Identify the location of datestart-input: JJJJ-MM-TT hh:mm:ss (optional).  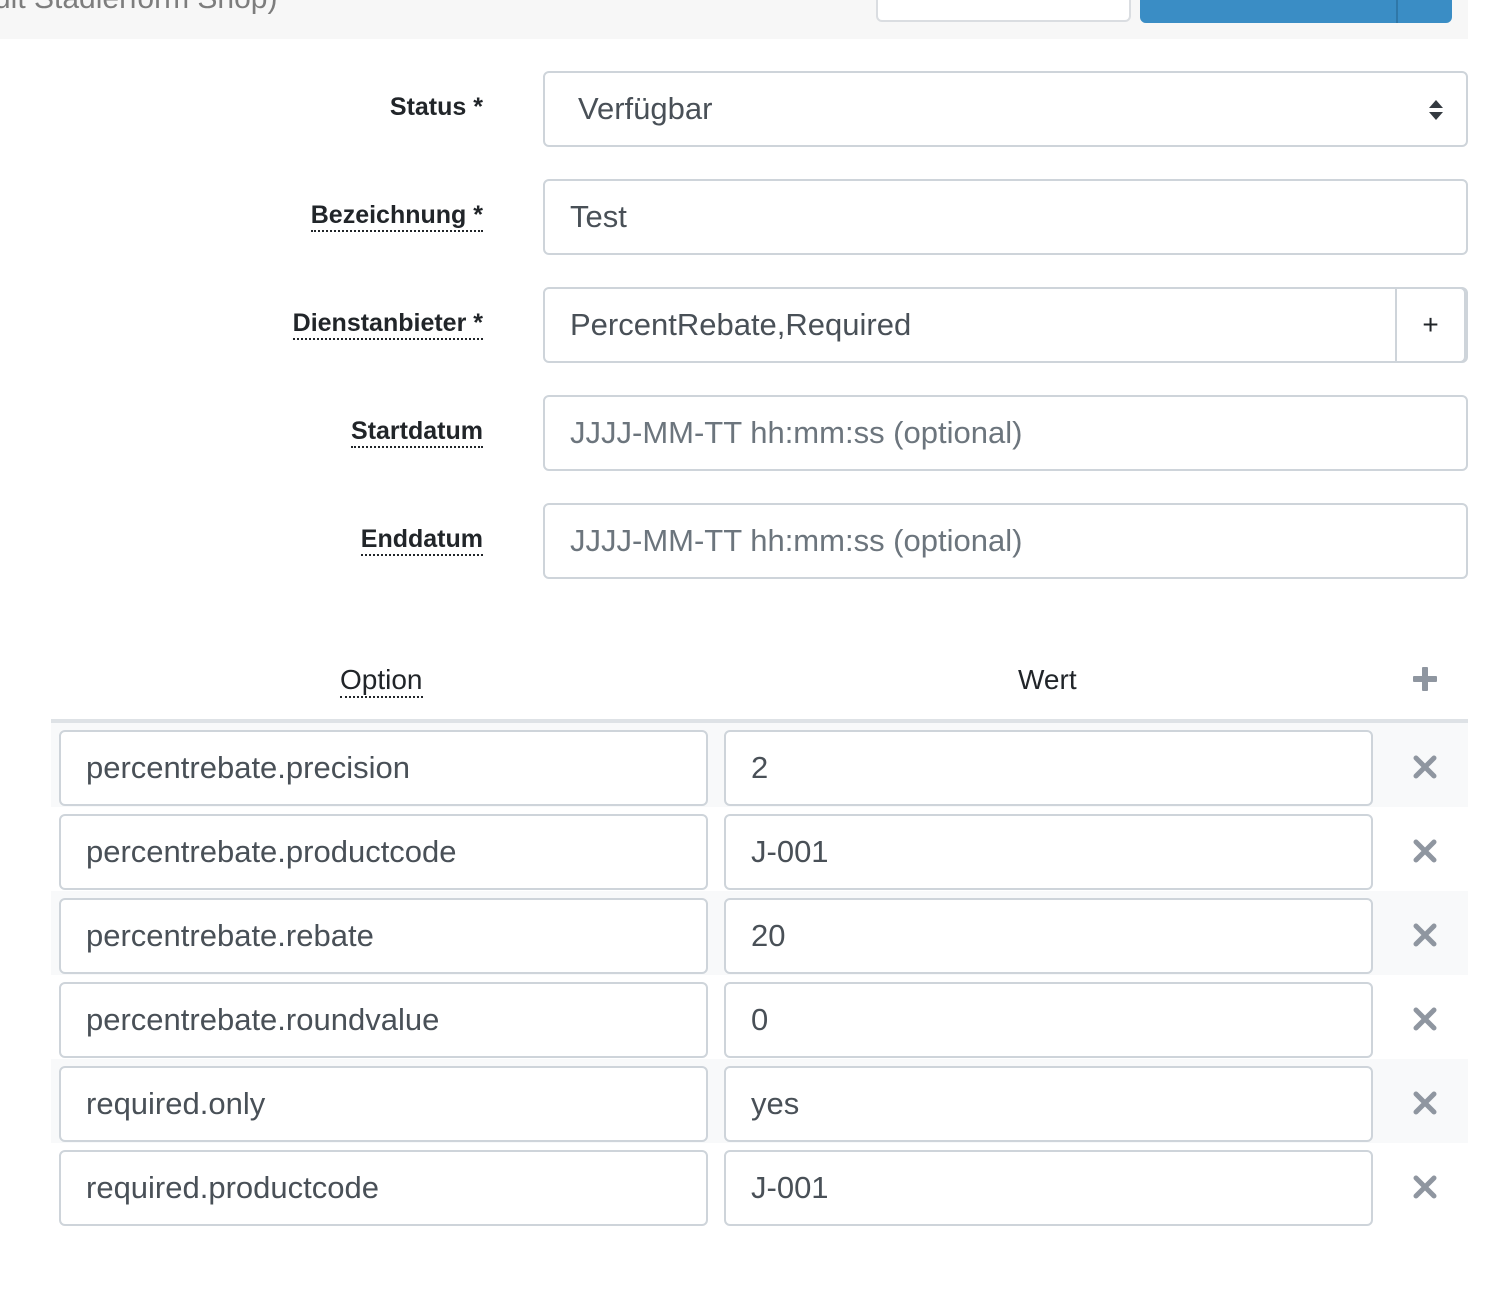
(1005, 433).